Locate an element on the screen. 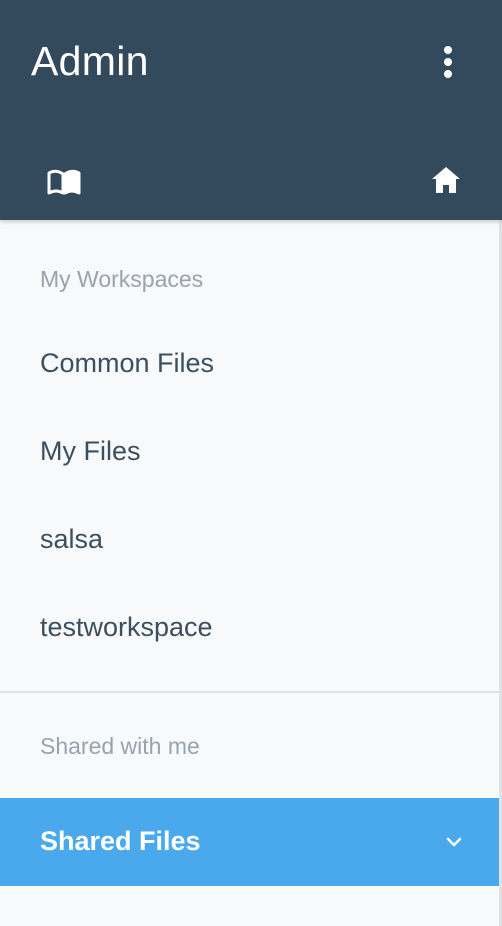  sidebar-item-my-files: My Files is located at coordinates (90, 451).